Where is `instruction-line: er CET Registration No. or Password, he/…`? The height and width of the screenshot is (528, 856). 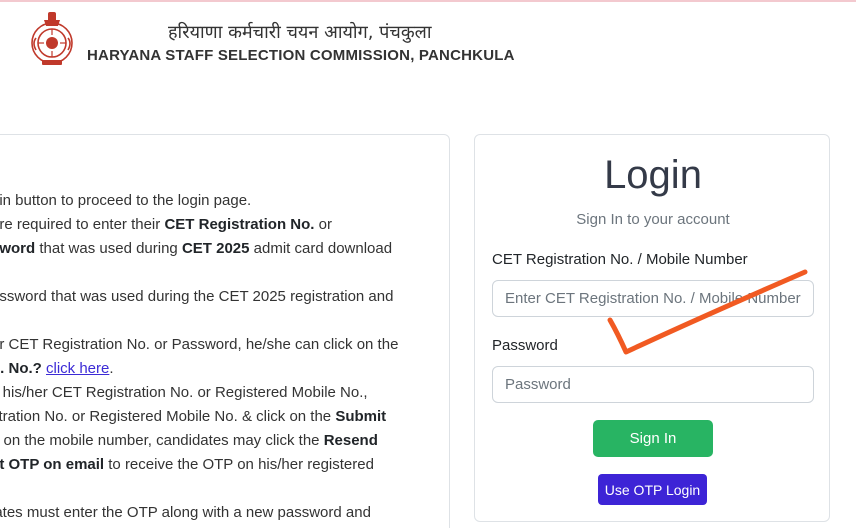
instruction-line: er CET Registration No. or Password, he/… is located at coordinates (199, 344).